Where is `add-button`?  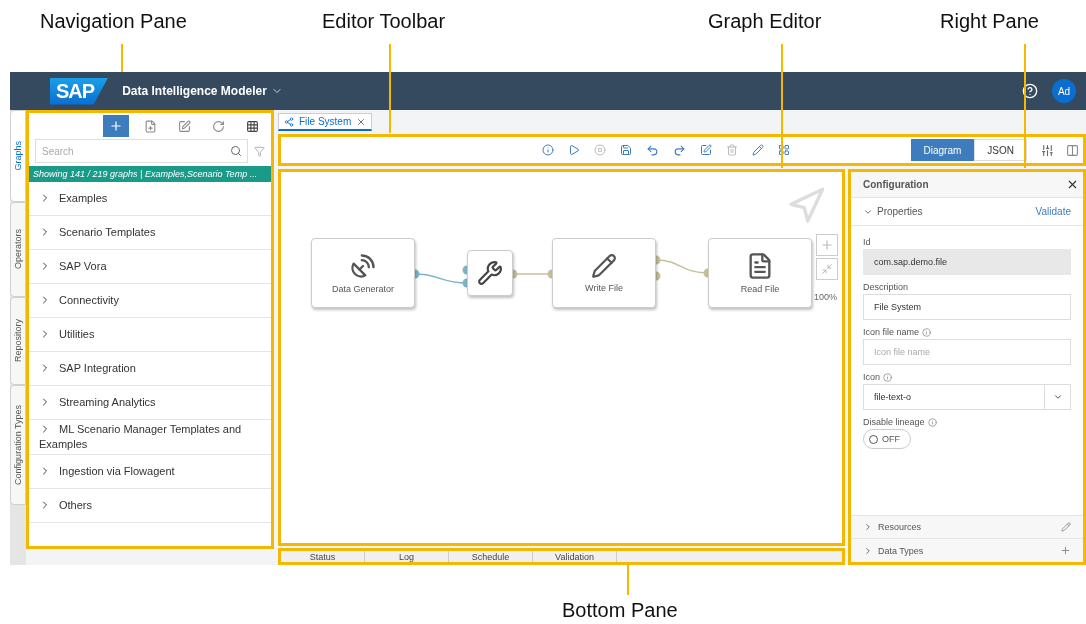 add-button is located at coordinates (116, 126).